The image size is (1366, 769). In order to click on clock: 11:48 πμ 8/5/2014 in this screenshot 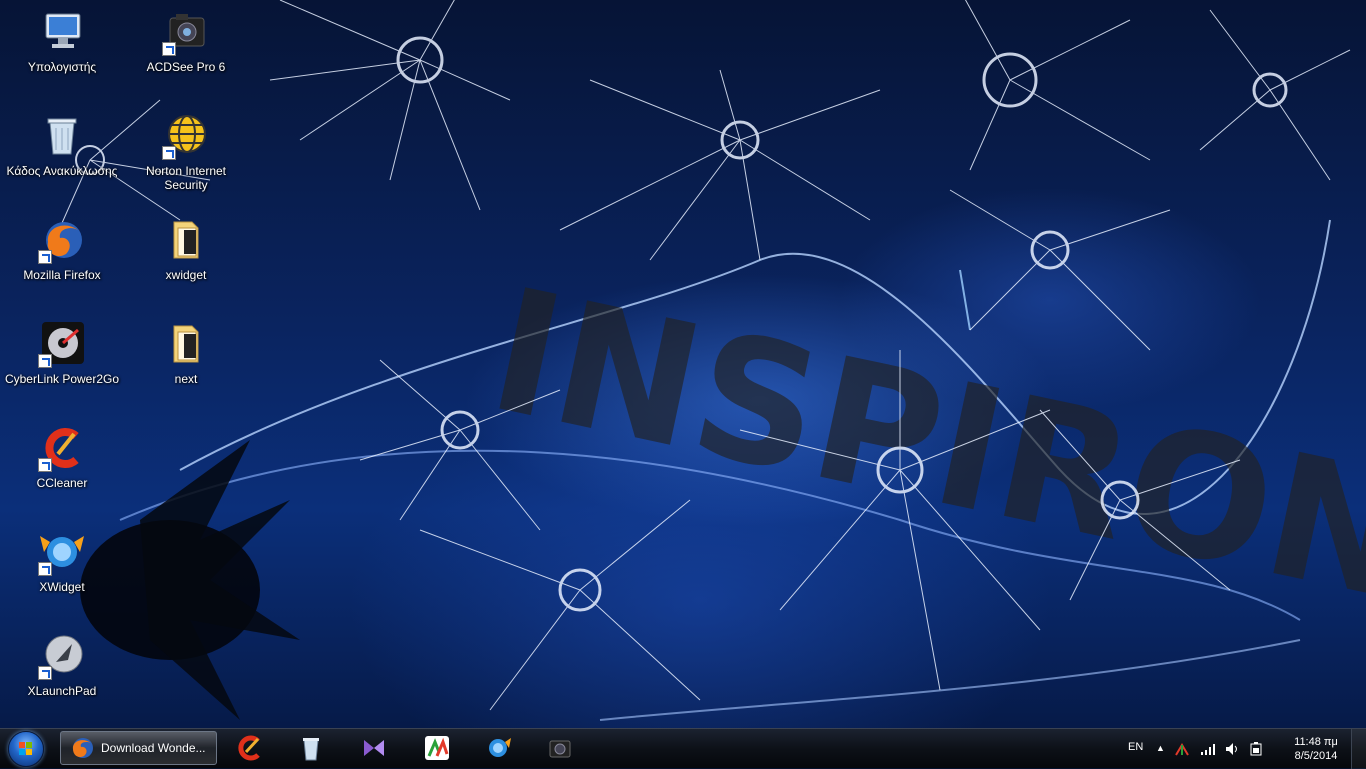, I will do `click(1316, 749)`.